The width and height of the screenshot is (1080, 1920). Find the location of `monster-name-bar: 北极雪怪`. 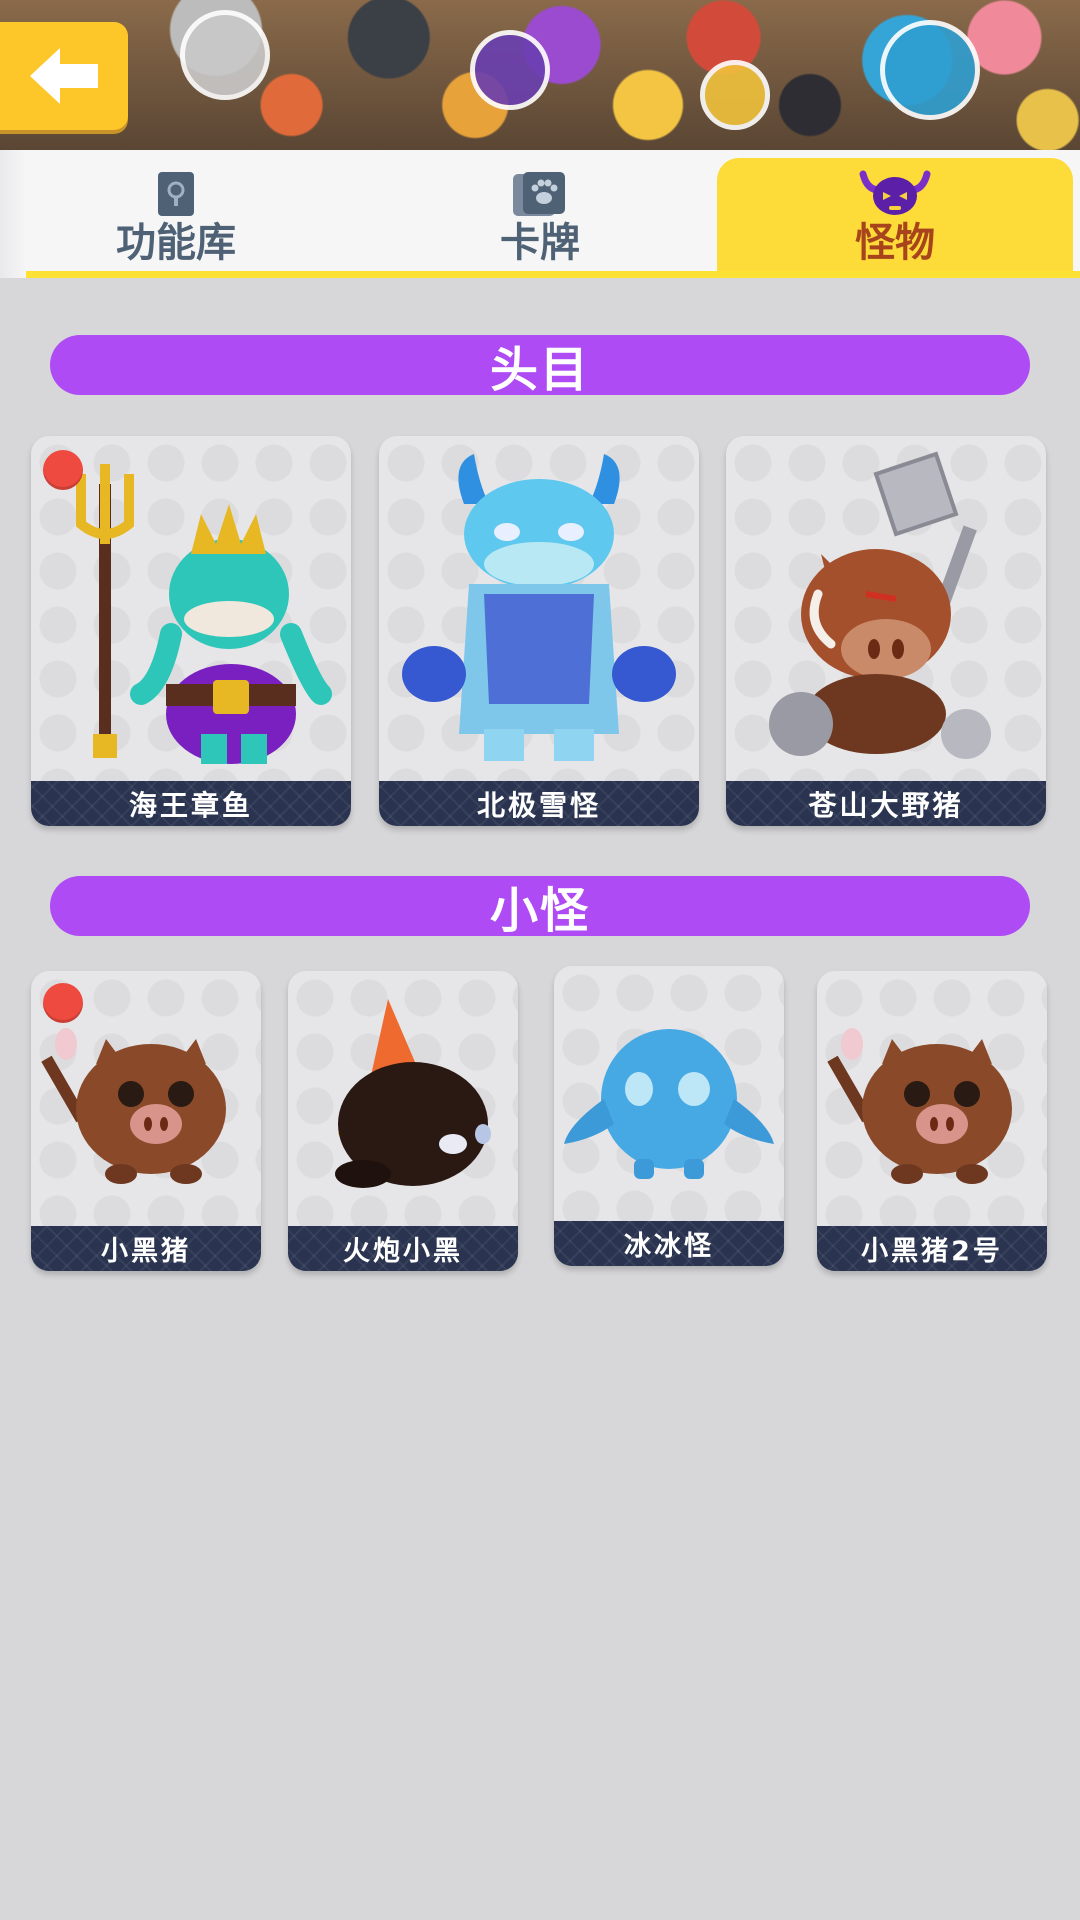

monster-name-bar: 北极雪怪 is located at coordinates (539, 803).